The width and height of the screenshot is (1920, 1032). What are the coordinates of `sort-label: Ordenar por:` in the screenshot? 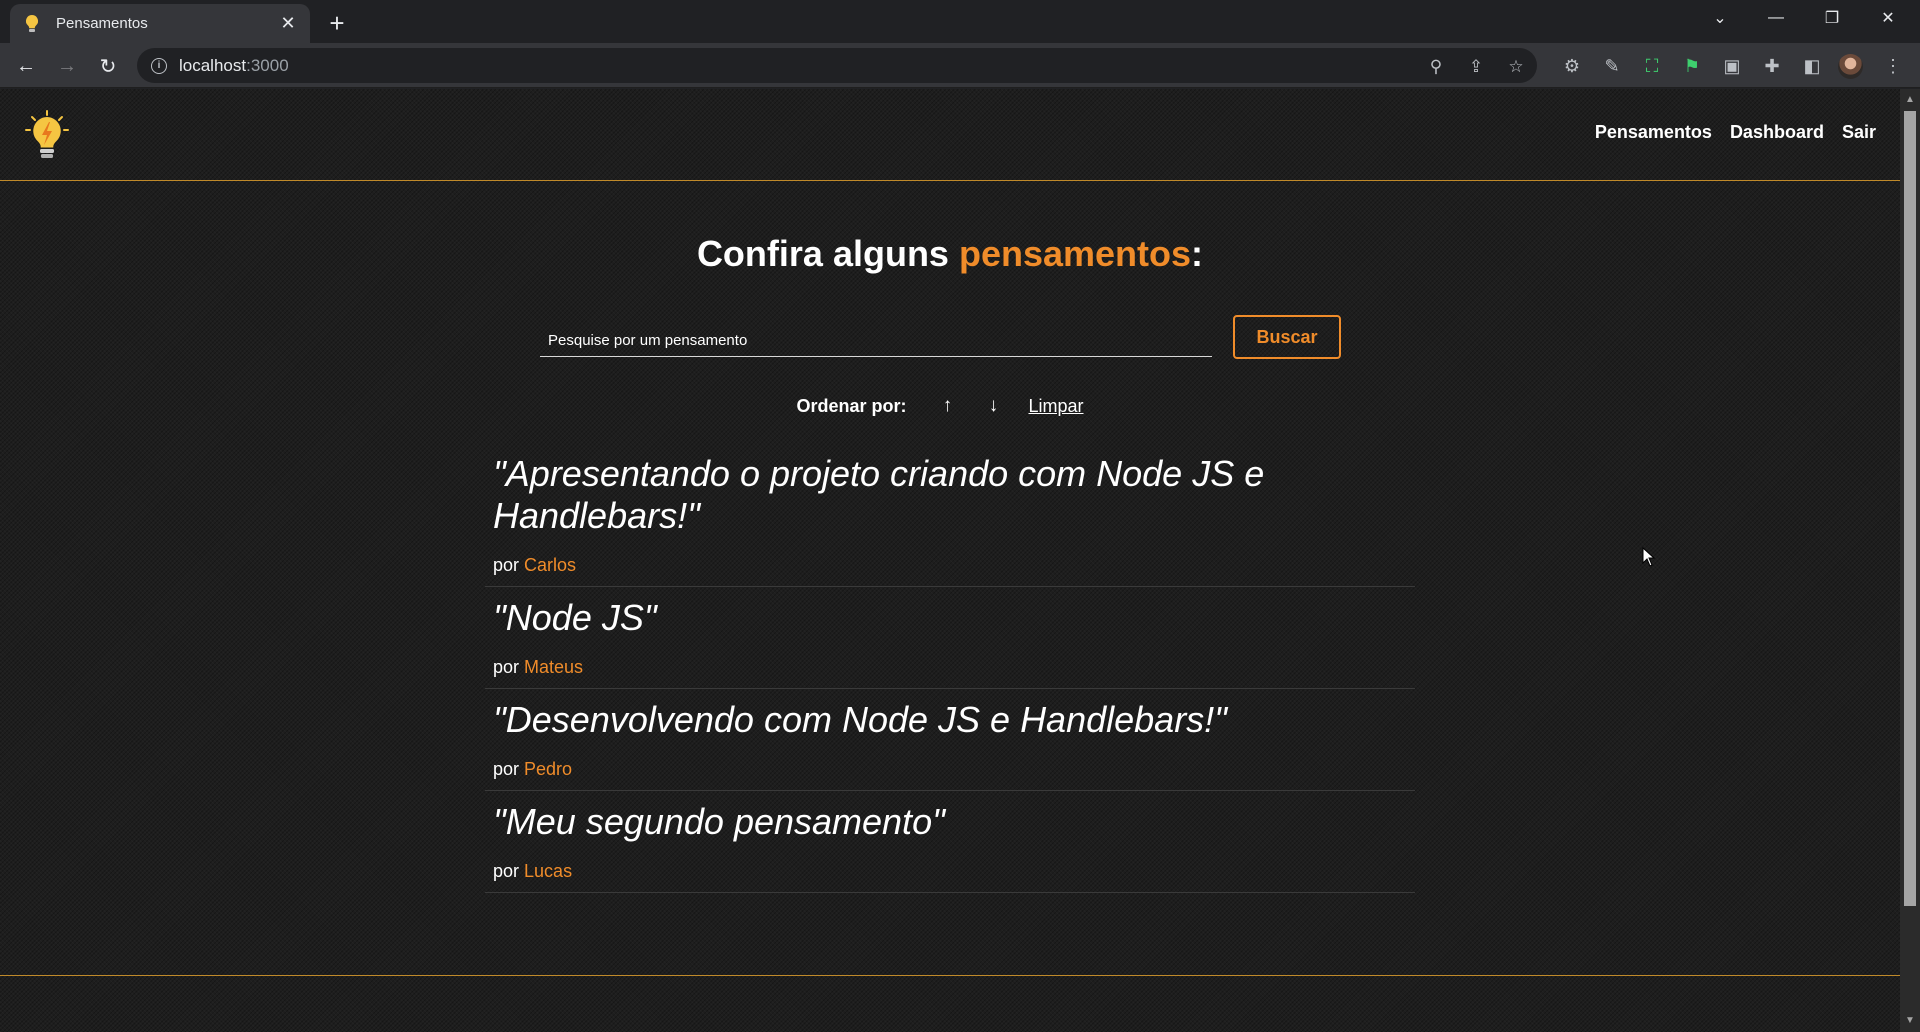 It's located at (851, 405).